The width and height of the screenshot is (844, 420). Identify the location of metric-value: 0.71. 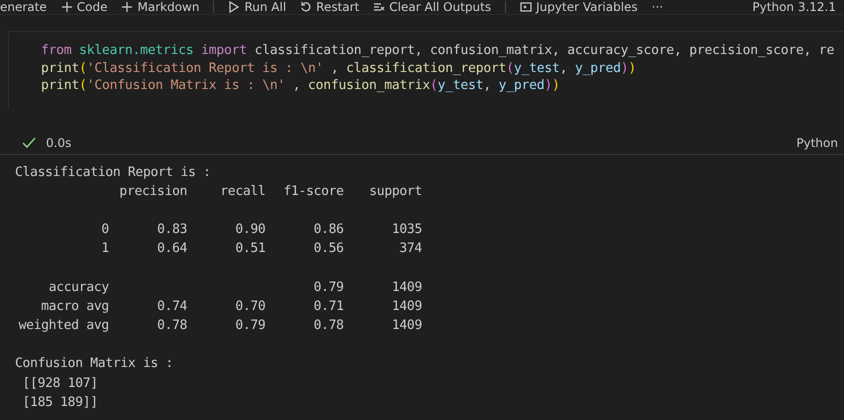
(328, 307).